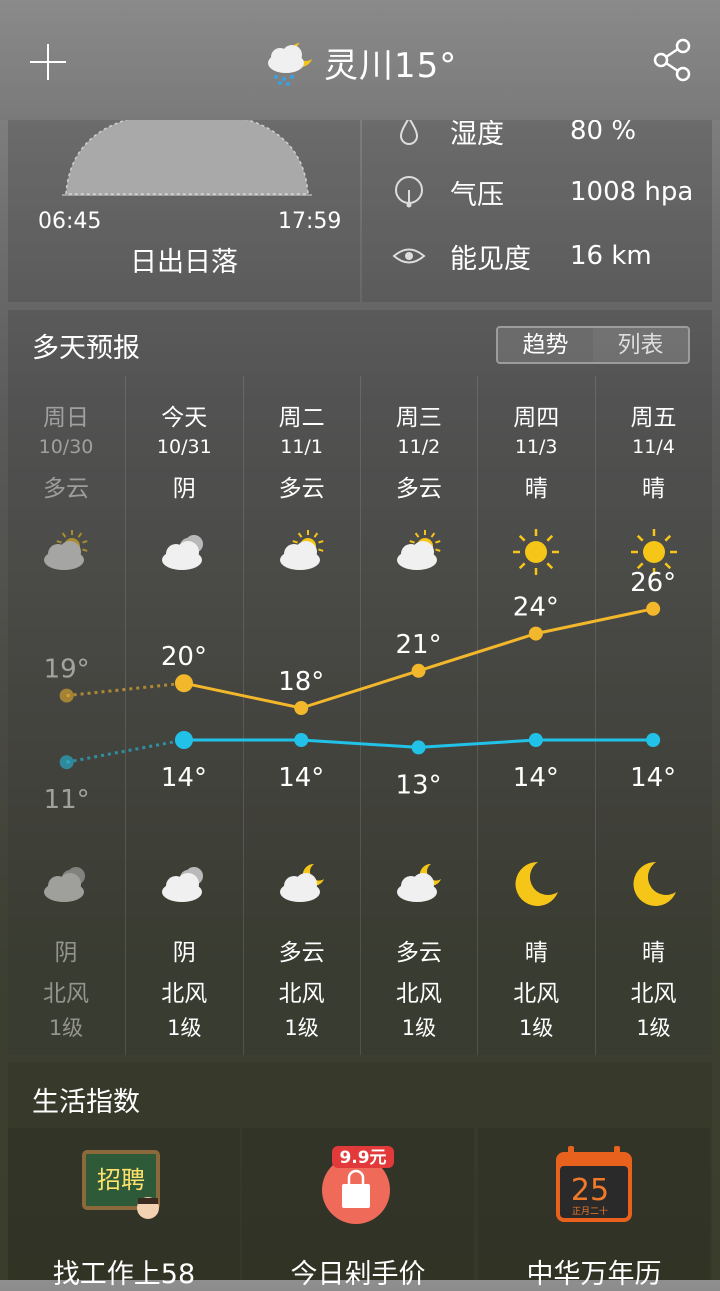 Image resolution: width=720 pixels, height=1291 pixels. Describe the element at coordinates (409, 192) in the screenshot. I see `pressure-icon` at that location.